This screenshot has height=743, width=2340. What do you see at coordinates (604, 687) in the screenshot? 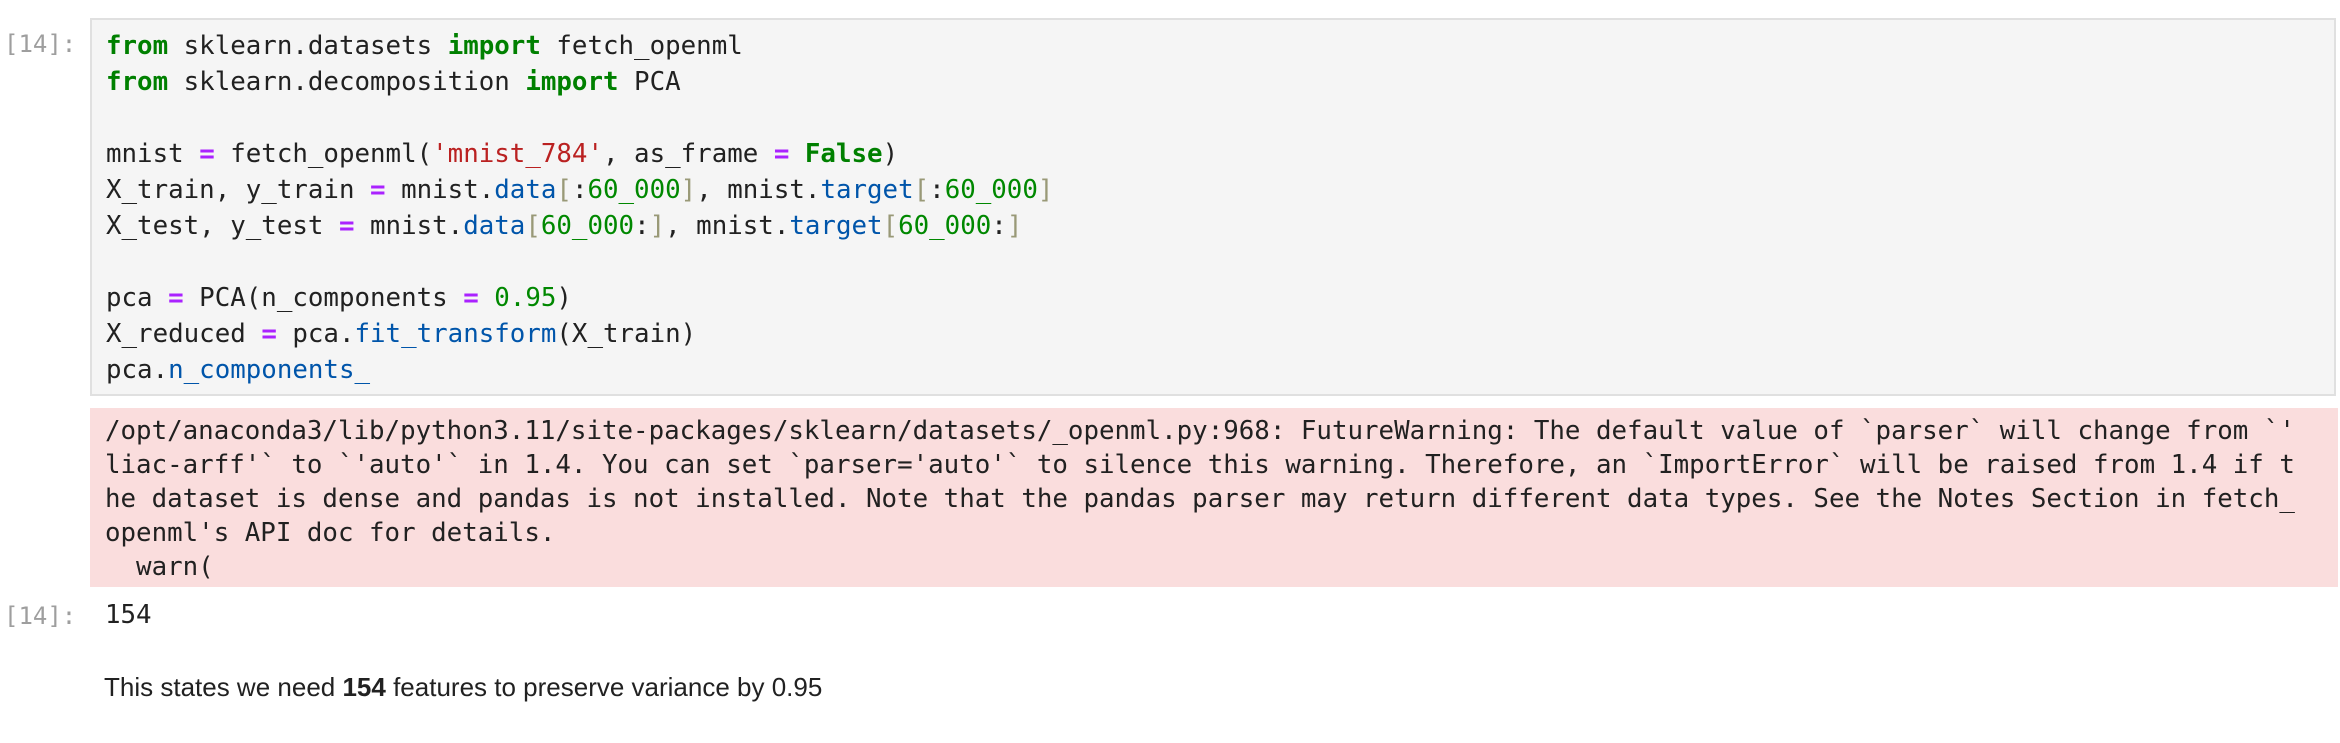
I see `md-text-after: features to preserve variance by 0.95` at bounding box center [604, 687].